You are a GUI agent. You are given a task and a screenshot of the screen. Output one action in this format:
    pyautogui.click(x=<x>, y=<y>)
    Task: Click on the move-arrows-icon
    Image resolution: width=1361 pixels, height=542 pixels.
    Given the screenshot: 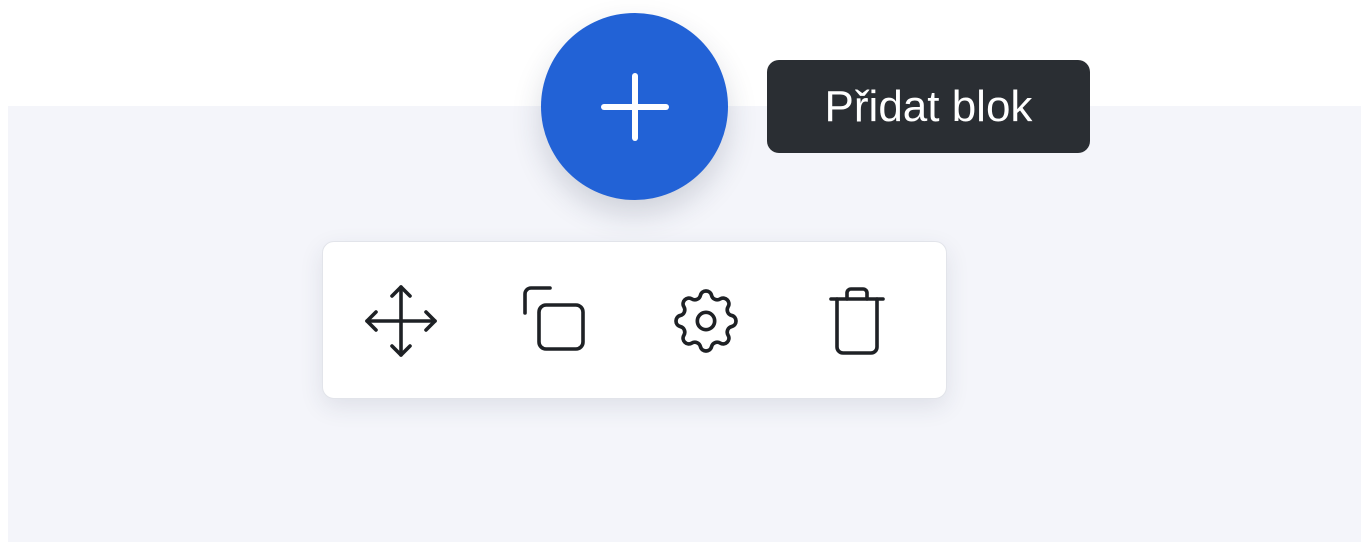 What is the action you would take?
    pyautogui.click(x=401, y=321)
    